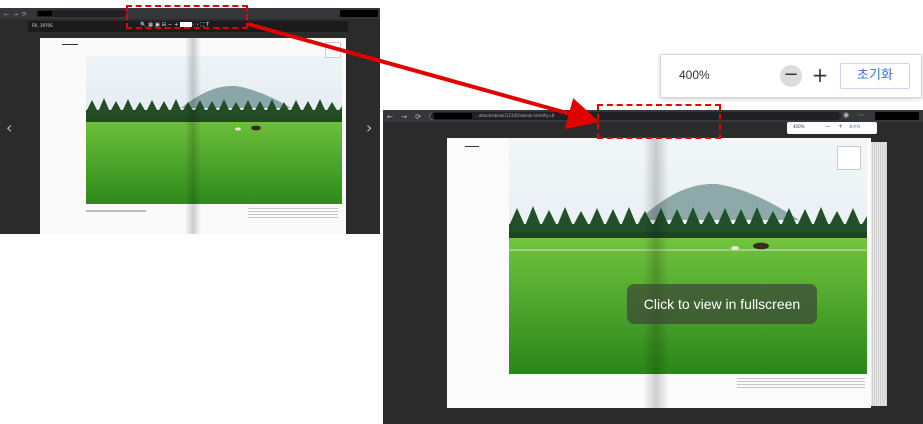  I want to click on zoom-out-button: −, so click(791, 76).